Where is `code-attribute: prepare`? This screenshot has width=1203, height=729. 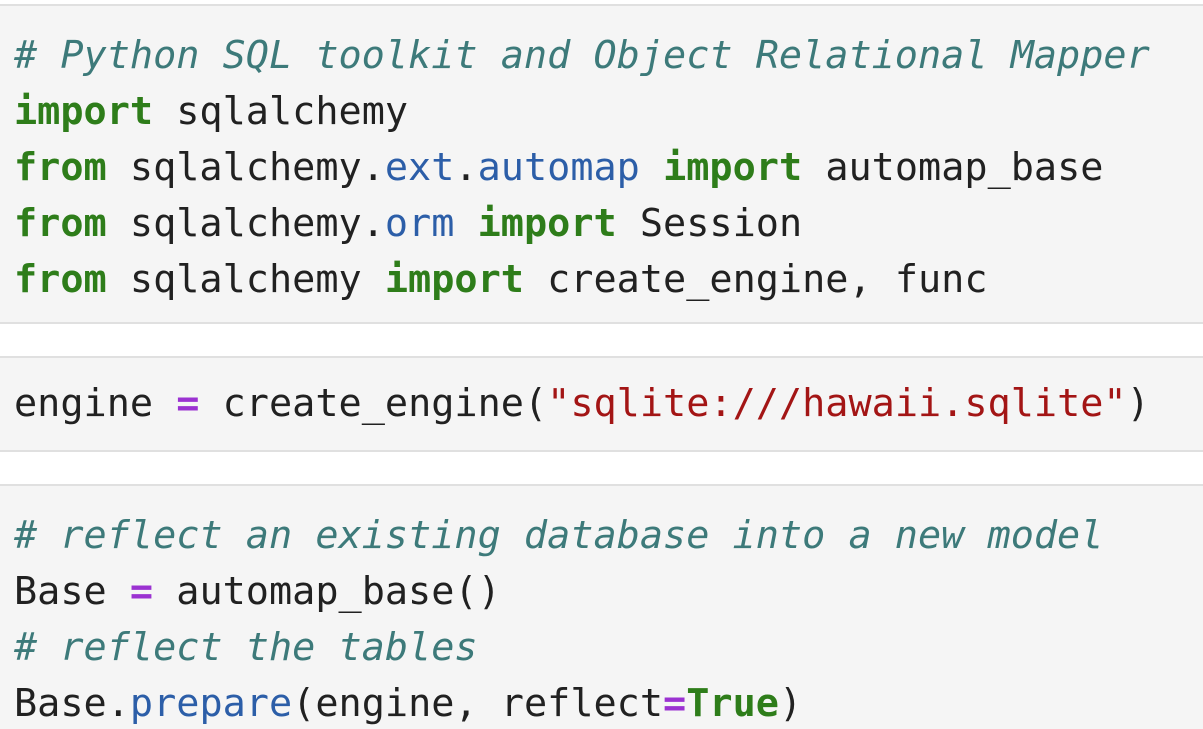
code-attribute: prepare is located at coordinates (211, 703).